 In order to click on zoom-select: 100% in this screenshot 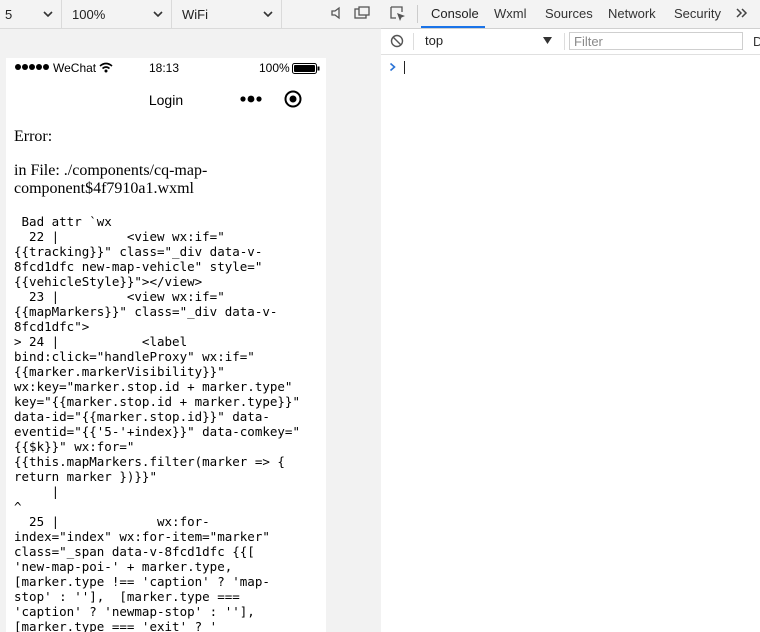, I will do `click(117, 14)`.